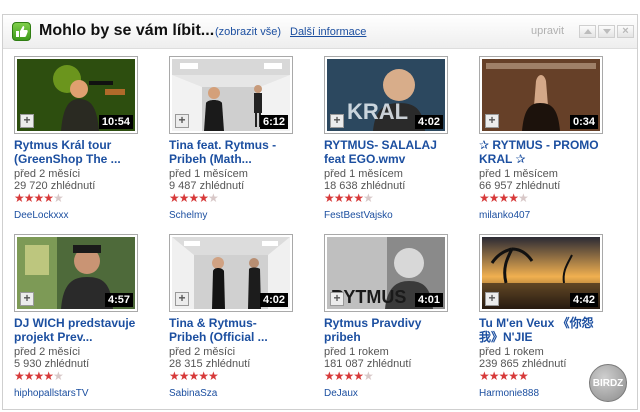 The width and height of the screenshot is (640, 412). I want to click on chevron-down-icon, so click(607, 31).